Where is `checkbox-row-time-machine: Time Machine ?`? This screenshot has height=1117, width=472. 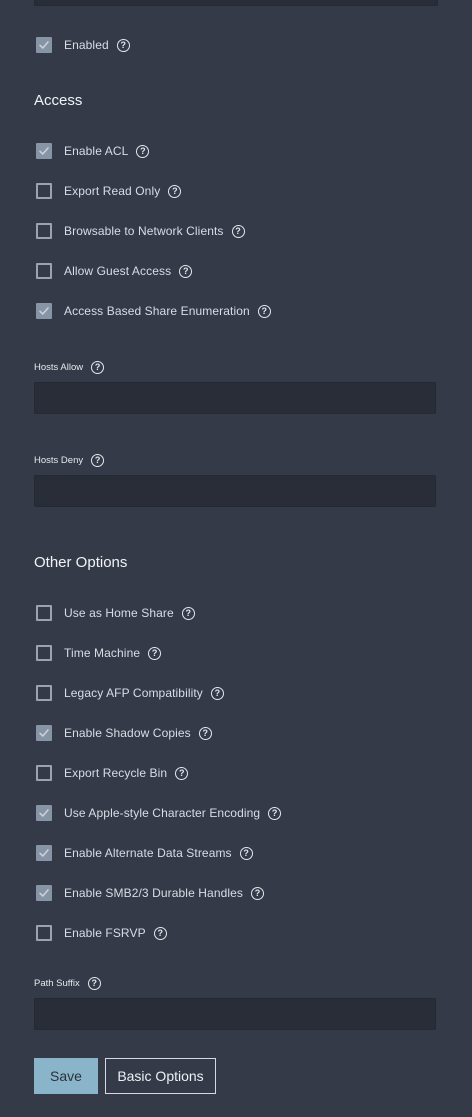
checkbox-row-time-machine: Time Machine ? is located at coordinates (98, 653).